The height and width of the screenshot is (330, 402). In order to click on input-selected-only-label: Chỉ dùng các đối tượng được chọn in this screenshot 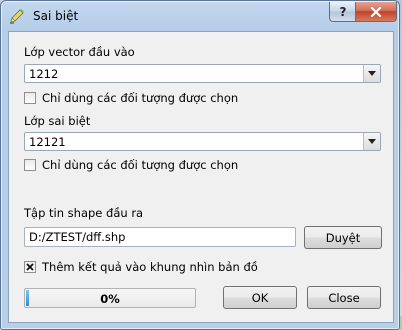, I will do `click(140, 98)`.